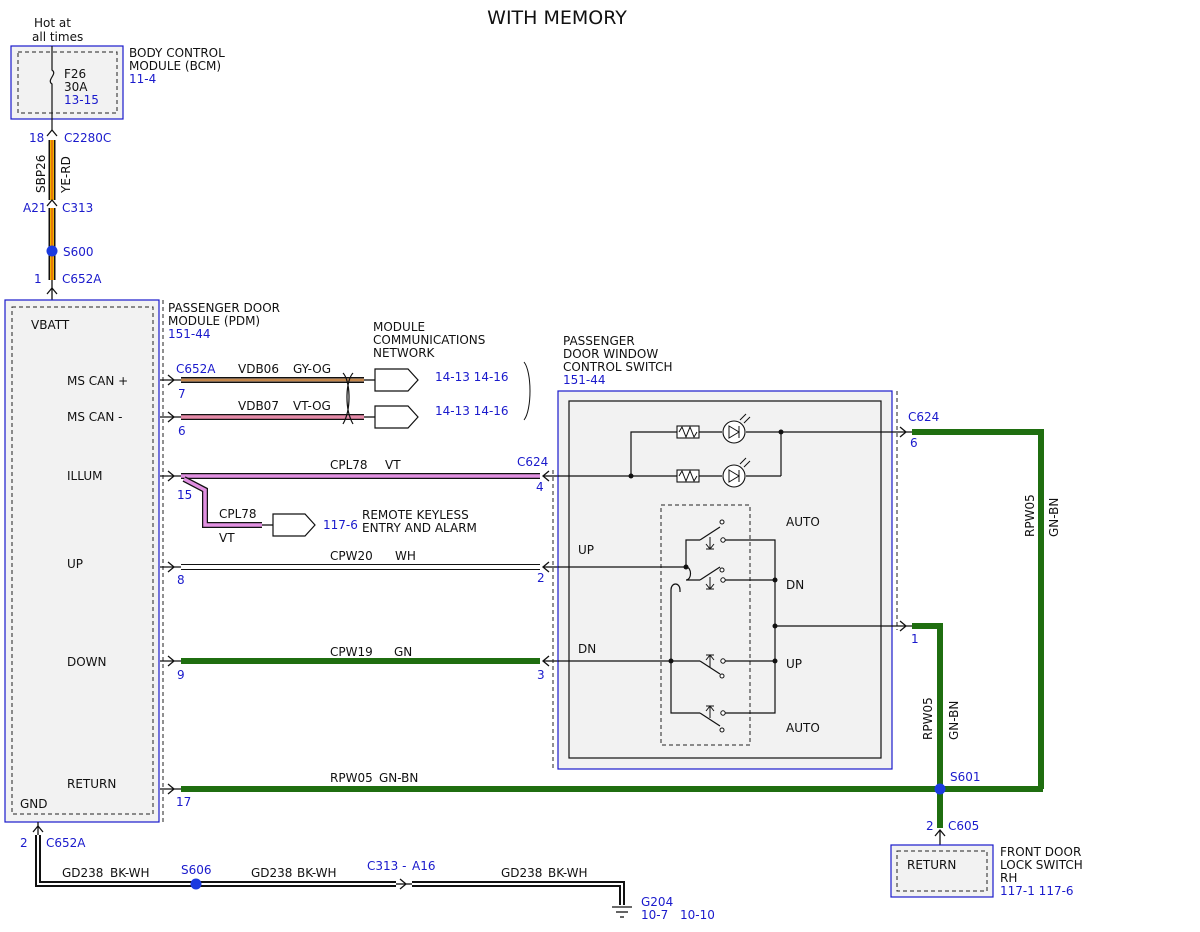 This screenshot has width=1200, height=932. Describe the element at coordinates (540, 487) in the screenshot. I see `switch-pin-4: 4` at that location.